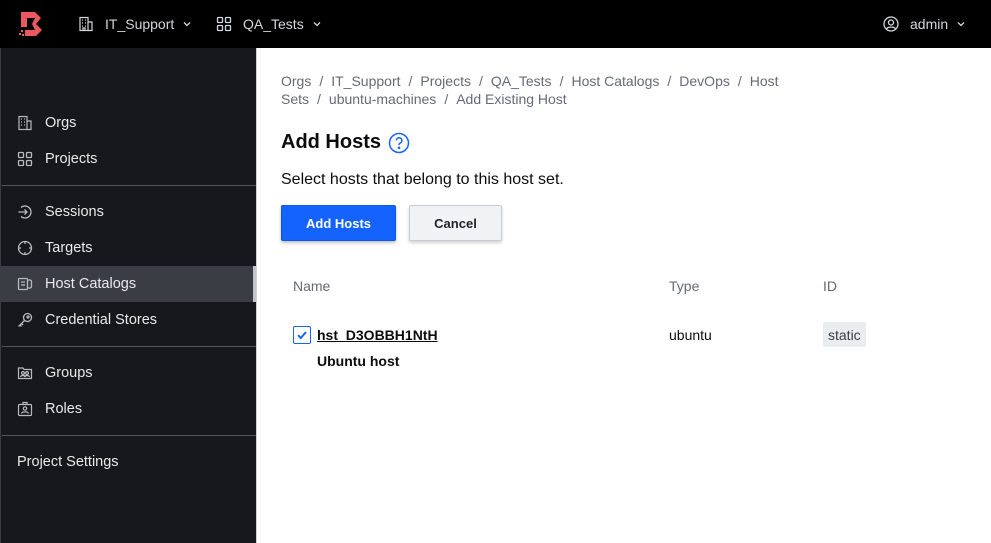 Image resolution: width=991 pixels, height=543 pixels. What do you see at coordinates (377, 335) in the screenshot?
I see `host-name-link: hst_D3OBBH1NtH` at bounding box center [377, 335].